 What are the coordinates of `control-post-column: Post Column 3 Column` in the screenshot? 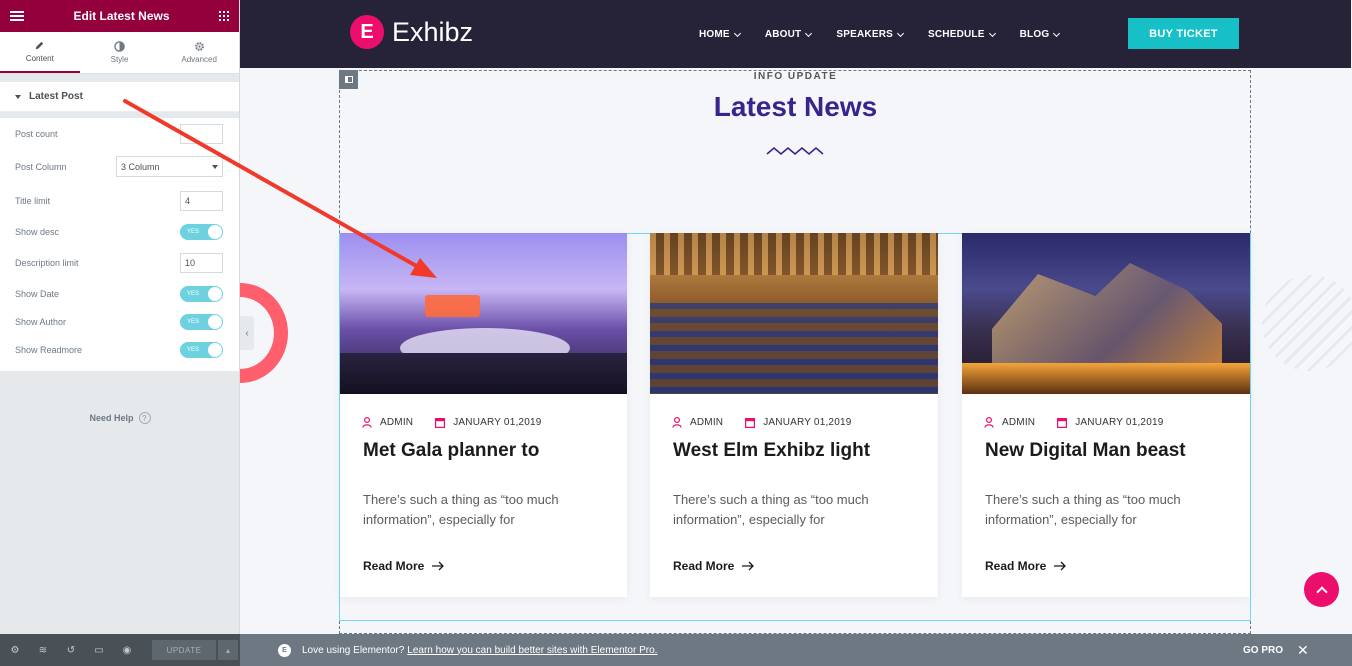 It's located at (119, 166).